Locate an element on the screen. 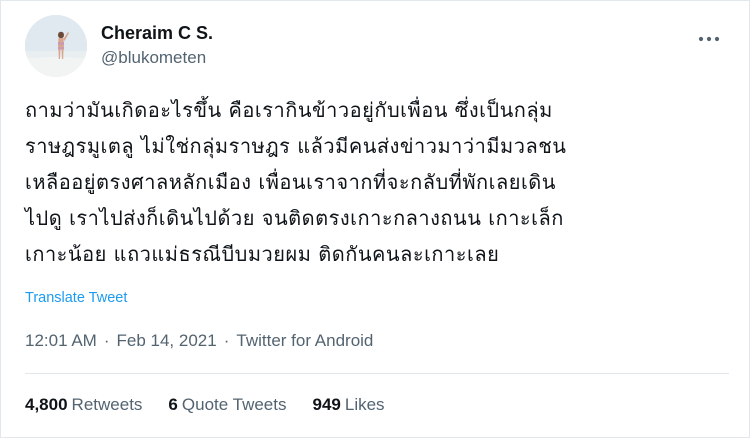 This screenshot has height=438, width=750. tweet-header: Cheraim C S. @blukometen is located at coordinates (379, 46).